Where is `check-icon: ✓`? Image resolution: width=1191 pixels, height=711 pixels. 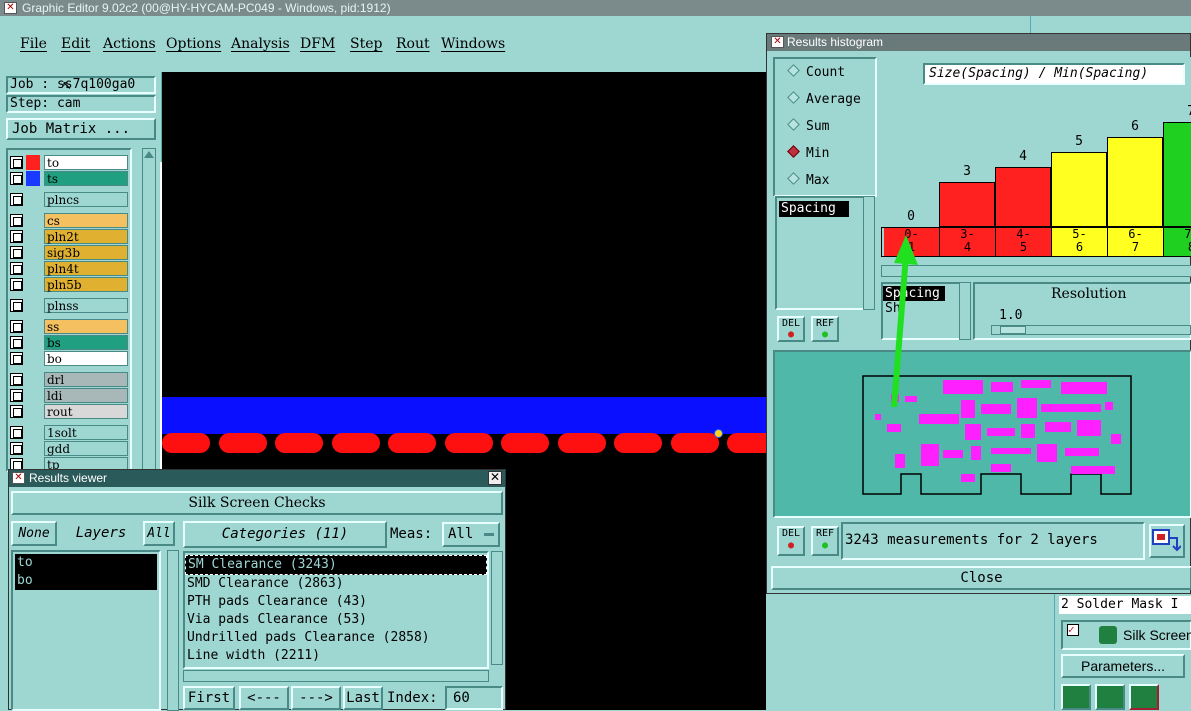
check-icon: ✓ is located at coordinates (1073, 630).